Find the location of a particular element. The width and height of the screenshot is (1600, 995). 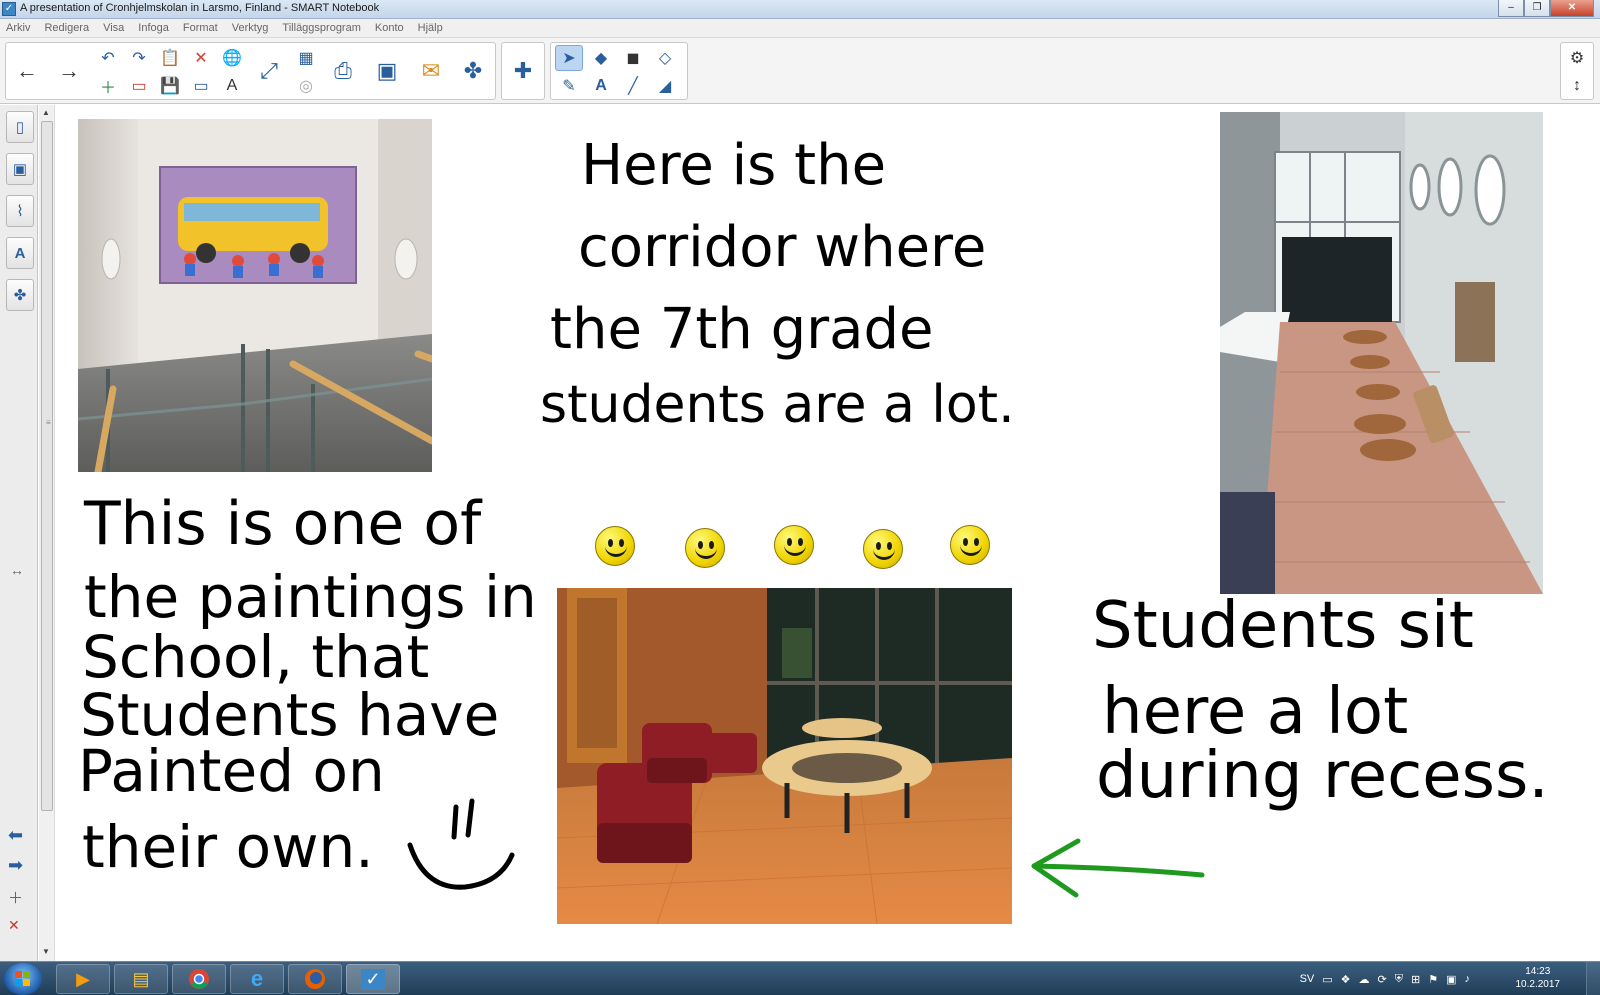

media-player-taskbar-icon: ▶ is located at coordinates (83, 979).